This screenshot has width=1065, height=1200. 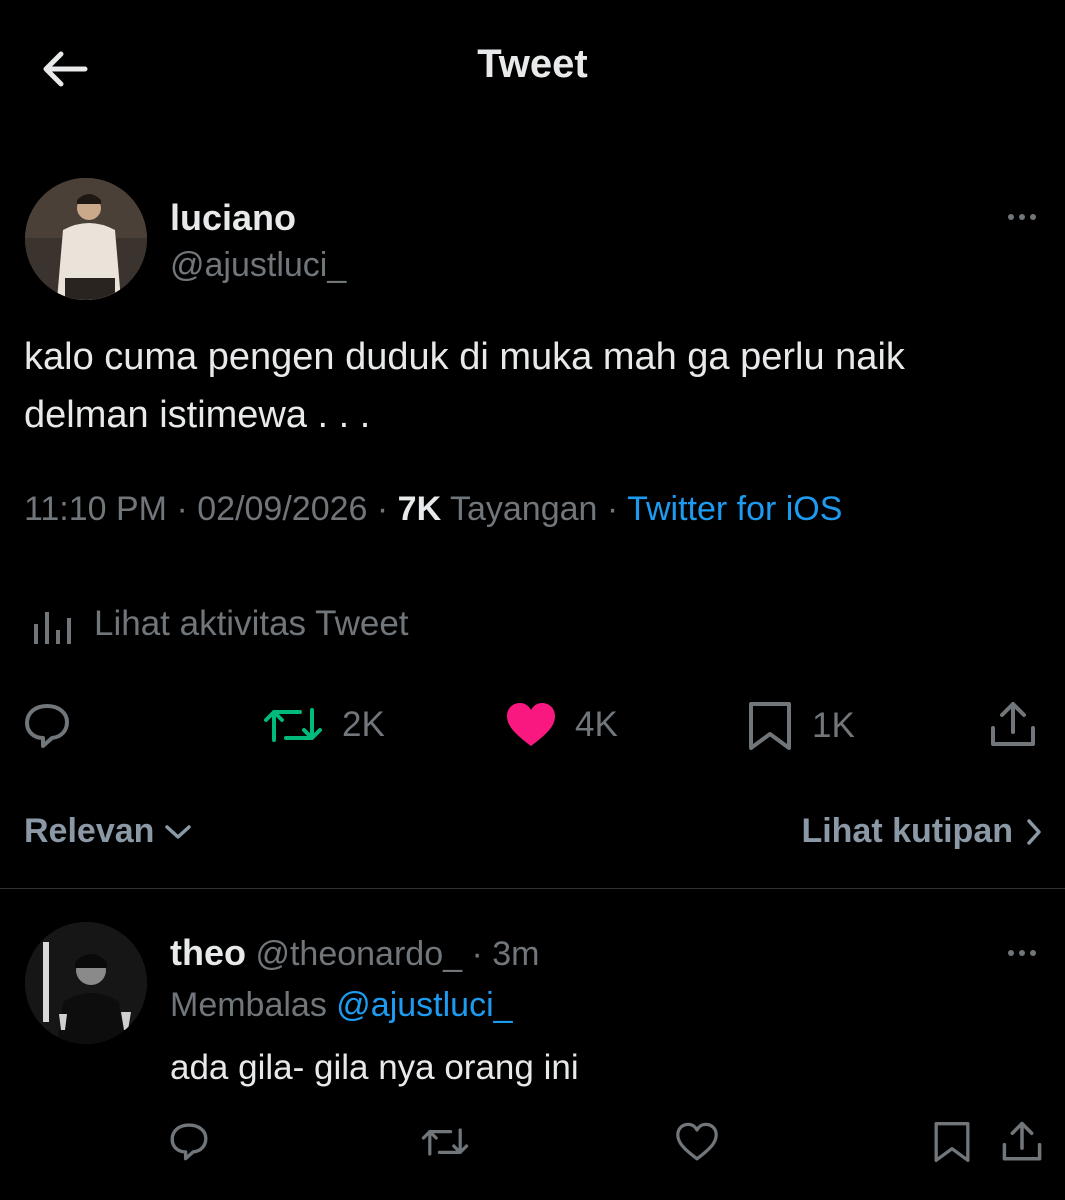 I want to click on view-quotes-link: Lihat kutipan, so click(x=922, y=831).